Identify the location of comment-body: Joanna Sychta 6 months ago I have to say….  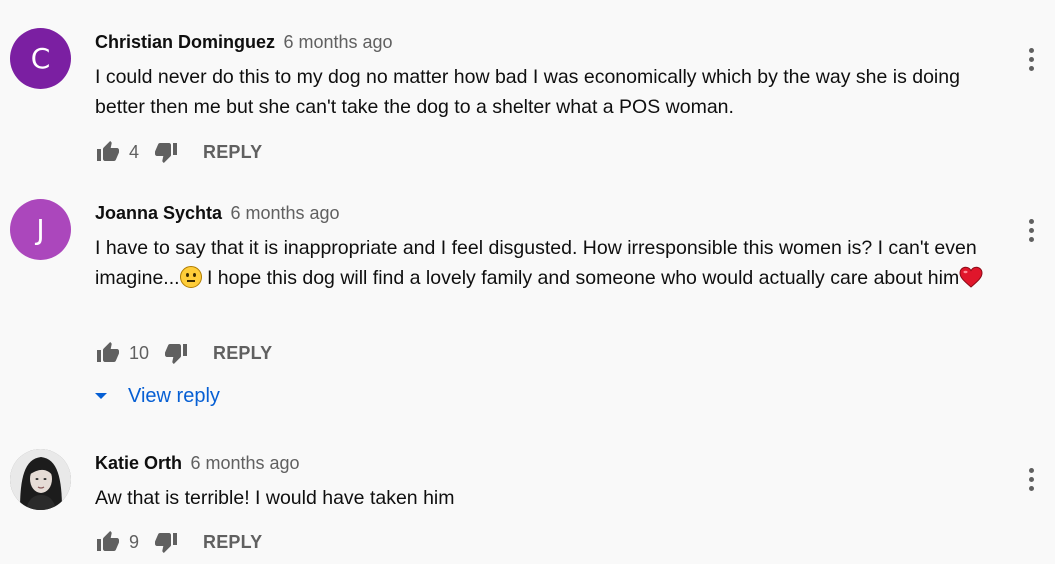
(555, 247).